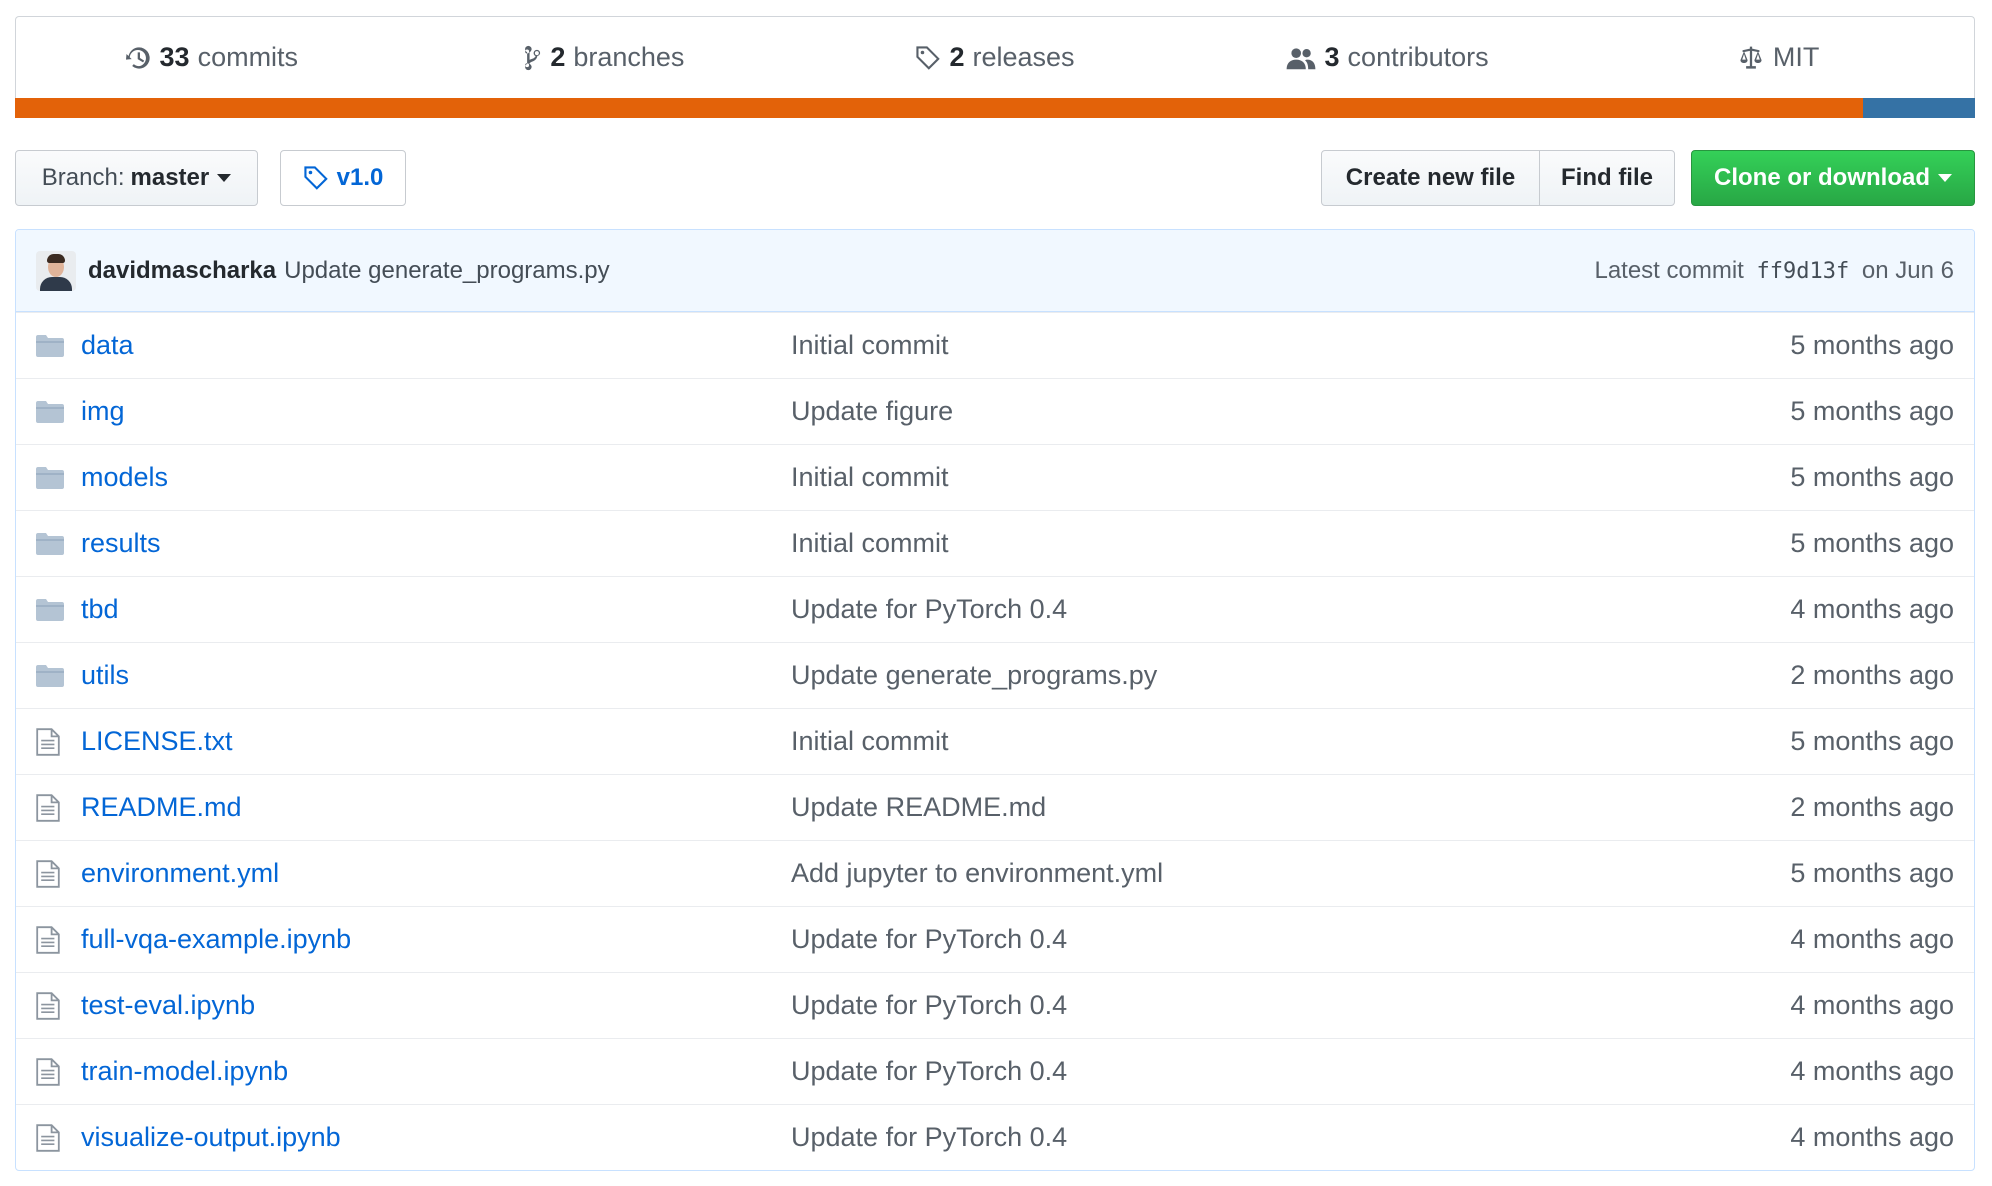  Describe the element at coordinates (436, 873) in the screenshot. I see `file-name-link: environment.yml` at that location.